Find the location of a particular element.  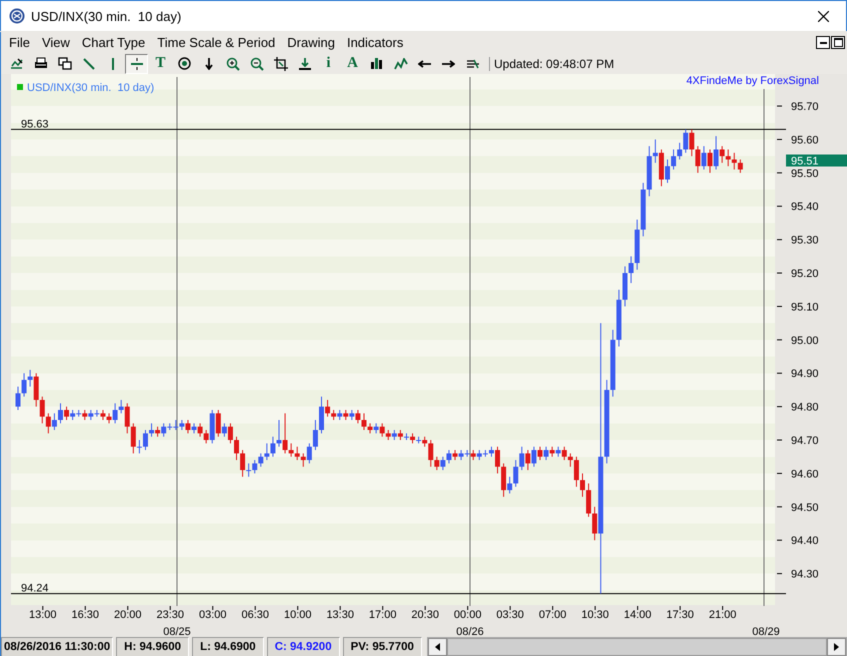

menu-item: Indicators is located at coordinates (375, 42).